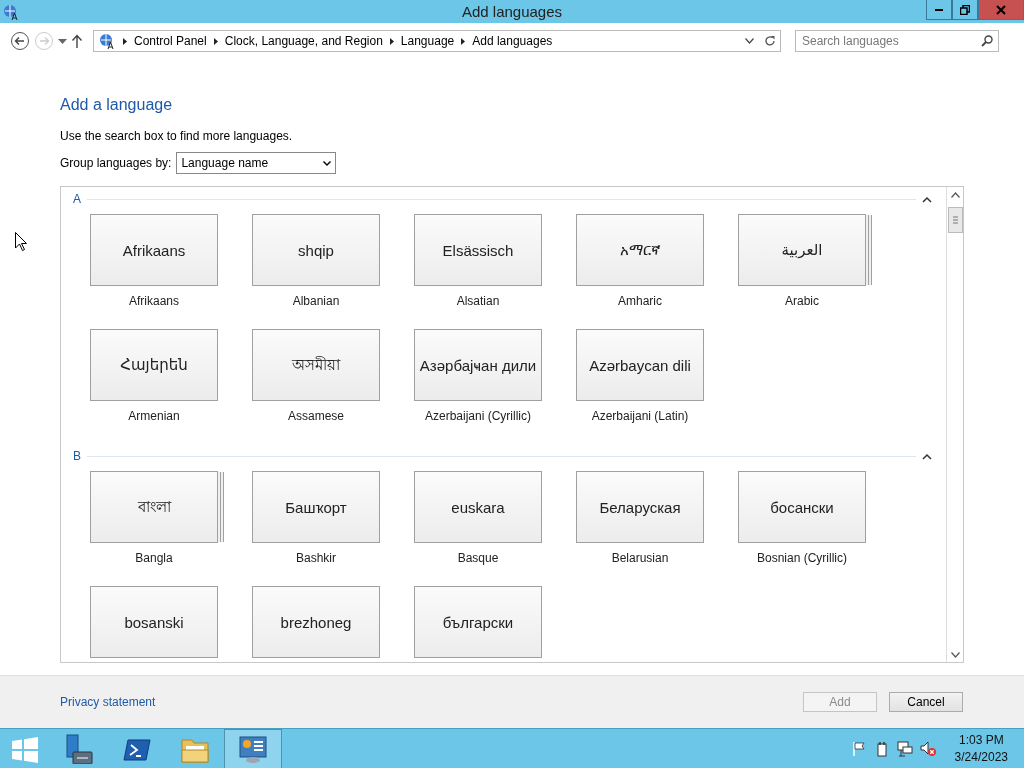 The width and height of the screenshot is (1024, 768). What do you see at coordinates (21, 241) in the screenshot?
I see `mouse-pointer-icon` at bounding box center [21, 241].